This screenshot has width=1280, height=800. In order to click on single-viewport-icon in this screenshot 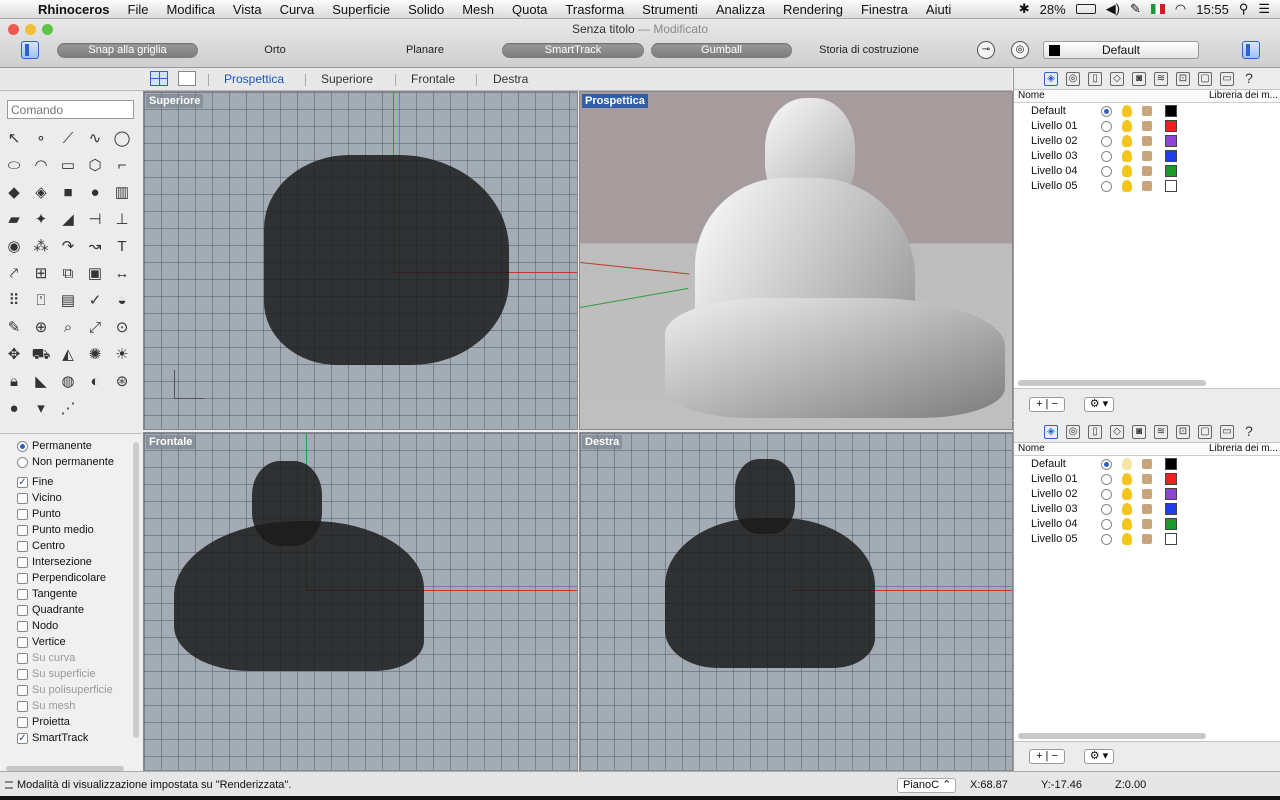, I will do `click(187, 78)`.